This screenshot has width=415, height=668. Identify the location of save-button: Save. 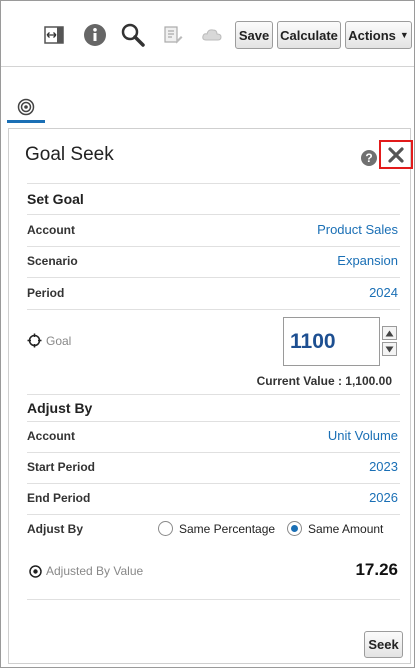
(254, 35).